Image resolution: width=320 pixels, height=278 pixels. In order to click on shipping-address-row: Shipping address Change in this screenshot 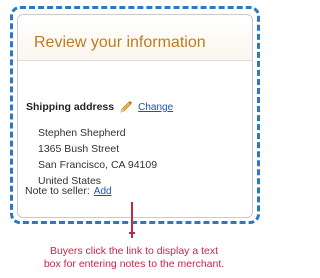, I will do `click(99, 107)`.